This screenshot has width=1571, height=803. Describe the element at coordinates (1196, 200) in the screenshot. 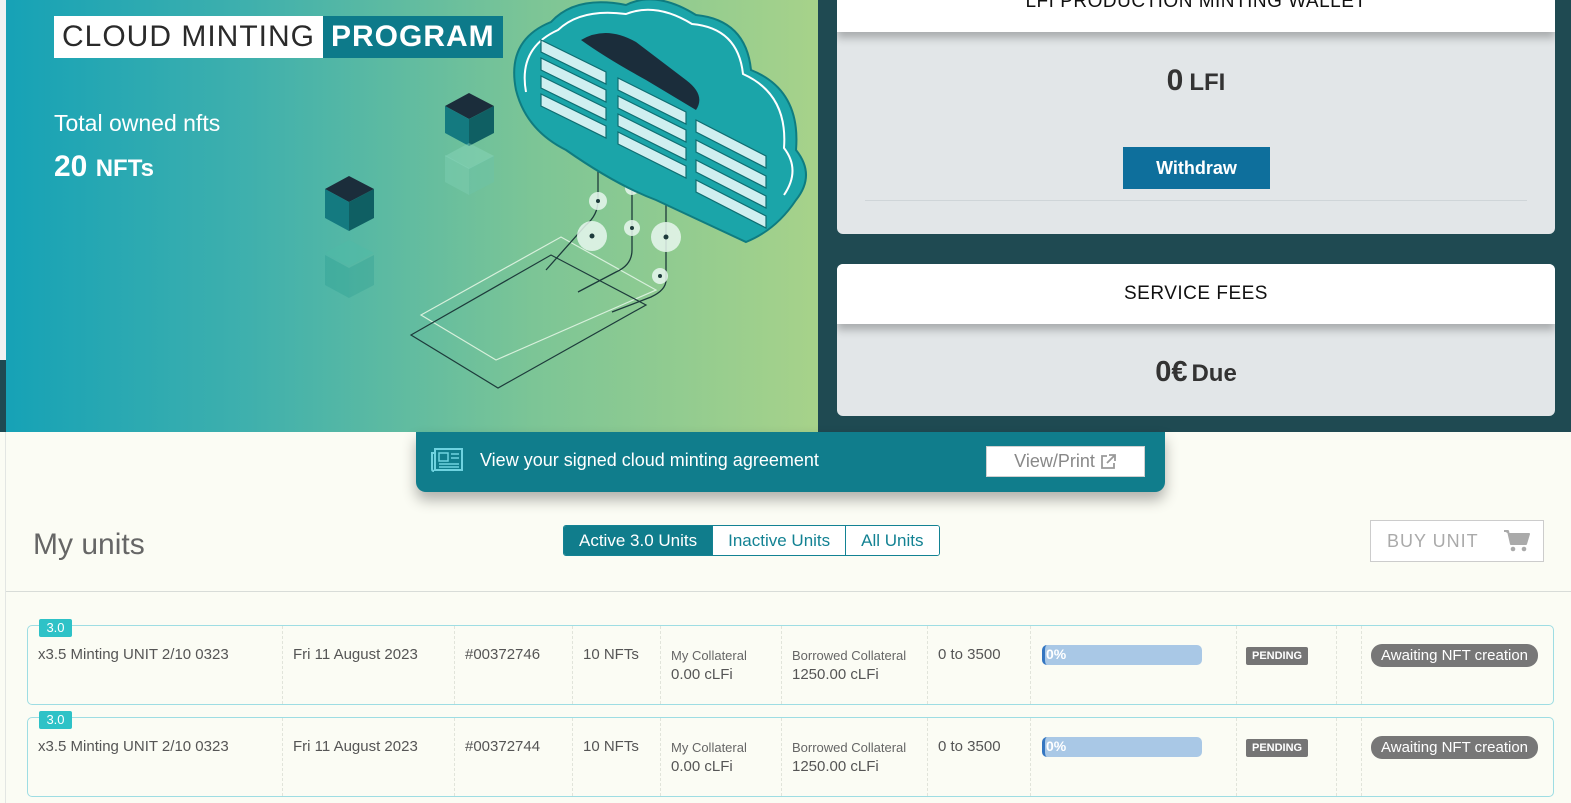

I see `wallet-divider` at that location.